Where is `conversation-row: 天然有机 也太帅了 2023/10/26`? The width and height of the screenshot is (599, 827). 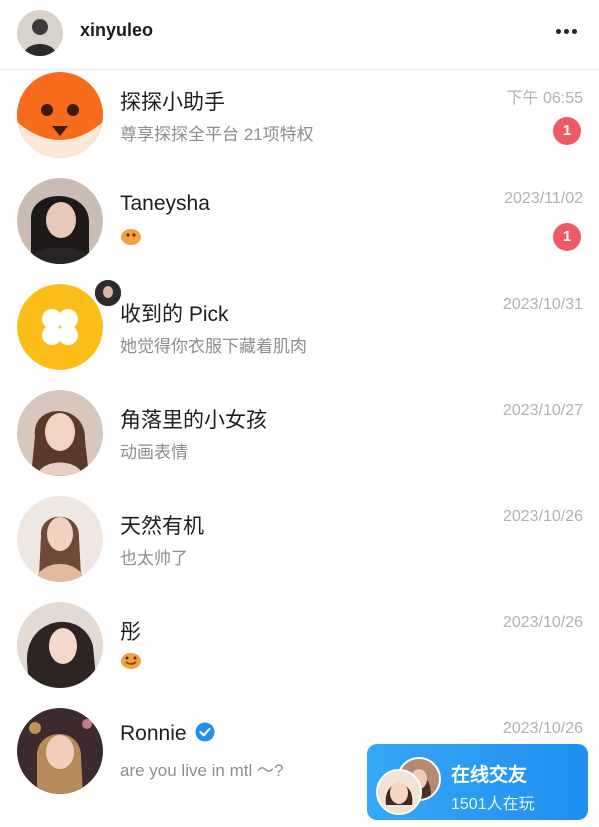
conversation-row: 天然有机 也太帅了 2023/10/26 is located at coordinates (299, 547).